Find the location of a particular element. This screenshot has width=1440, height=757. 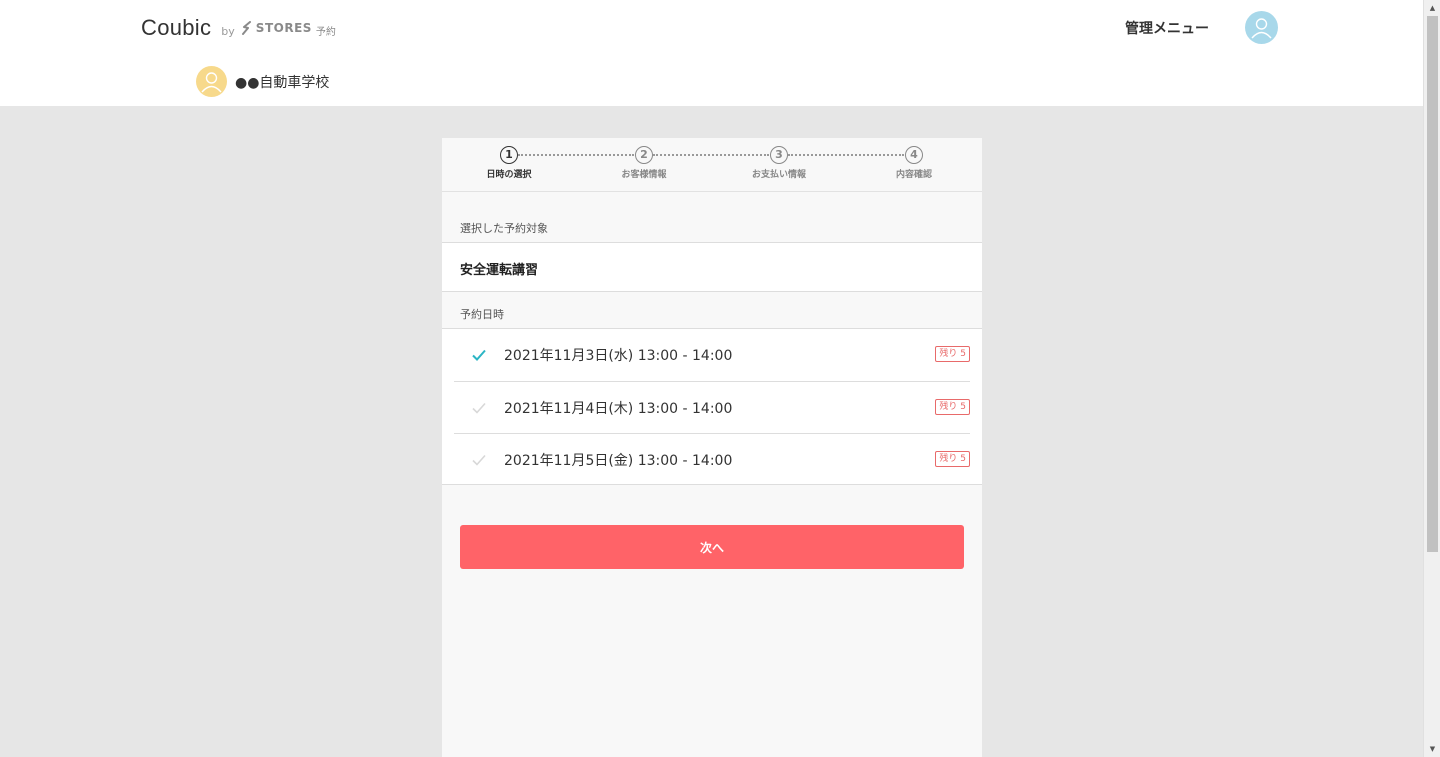

stores-mark-icon is located at coordinates (246, 28).